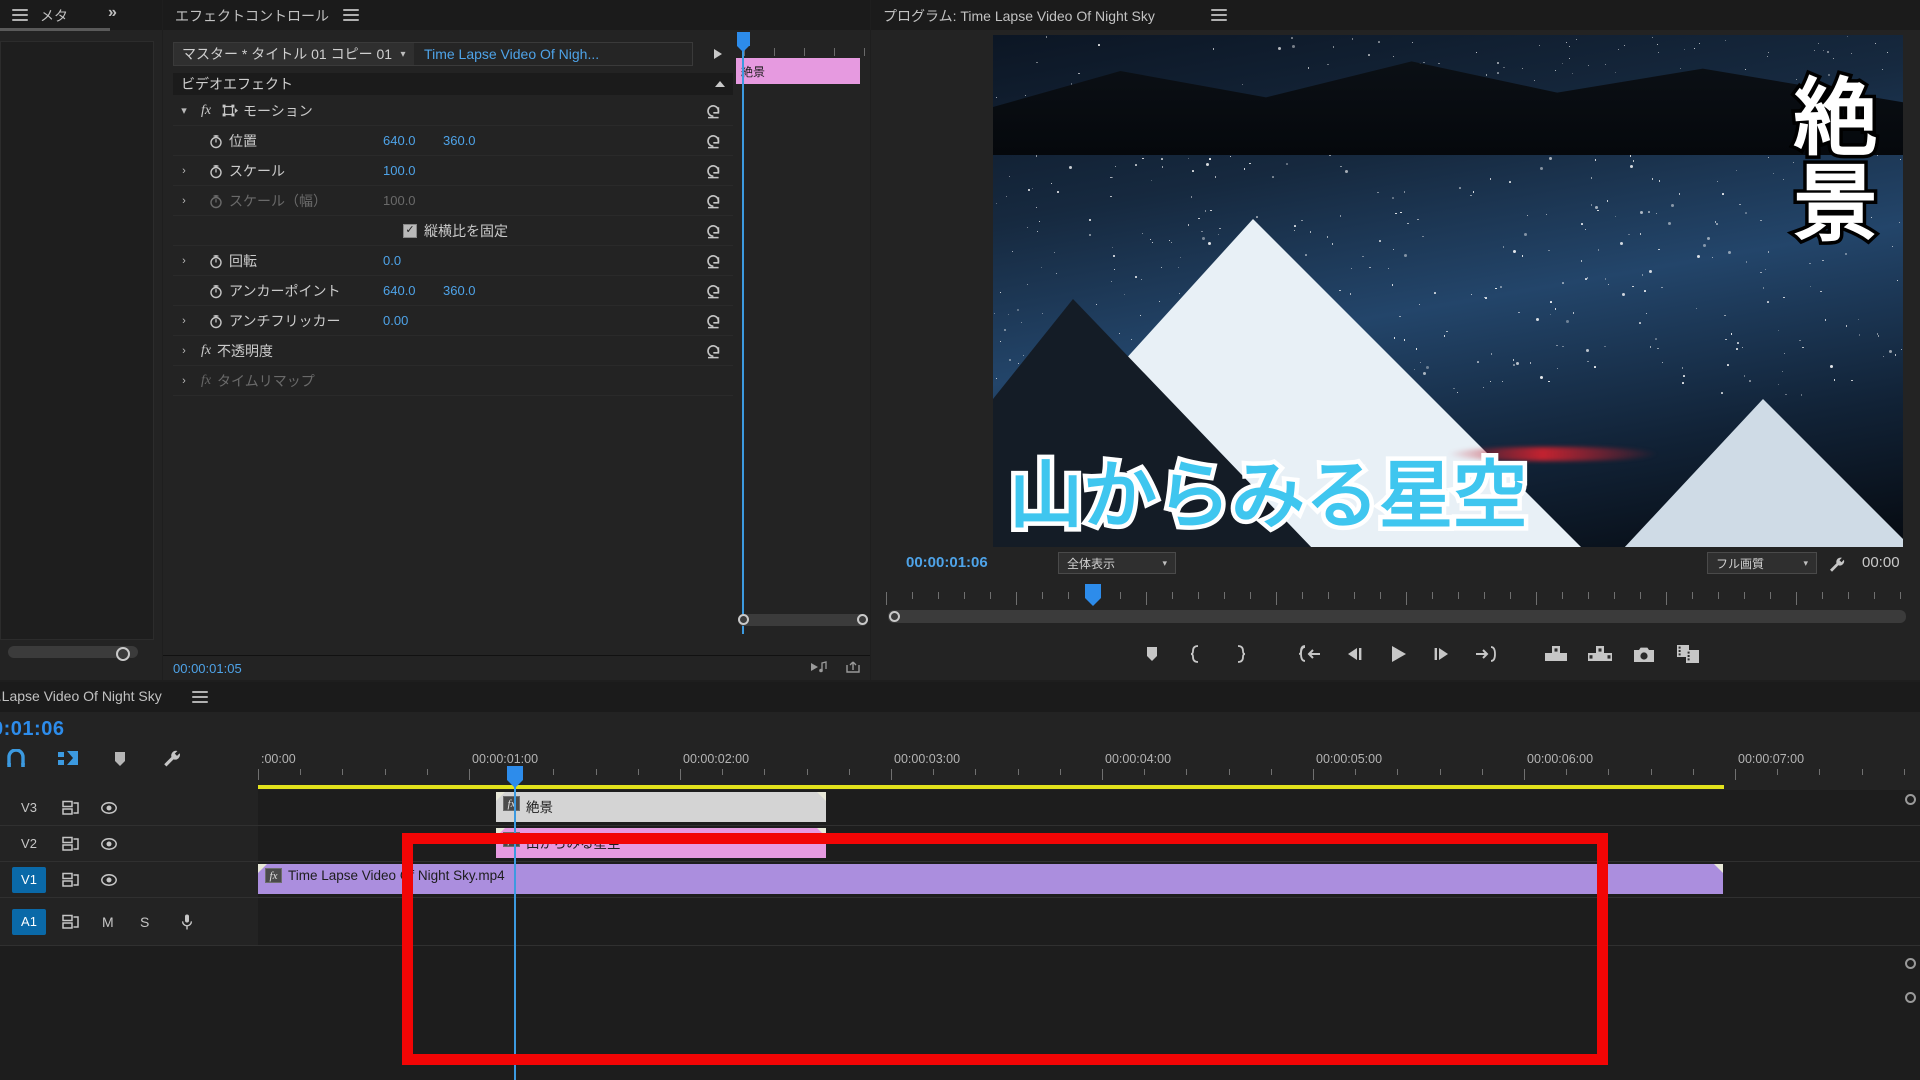  Describe the element at coordinates (187, 922) in the screenshot. I see `voiceover-icon` at that location.